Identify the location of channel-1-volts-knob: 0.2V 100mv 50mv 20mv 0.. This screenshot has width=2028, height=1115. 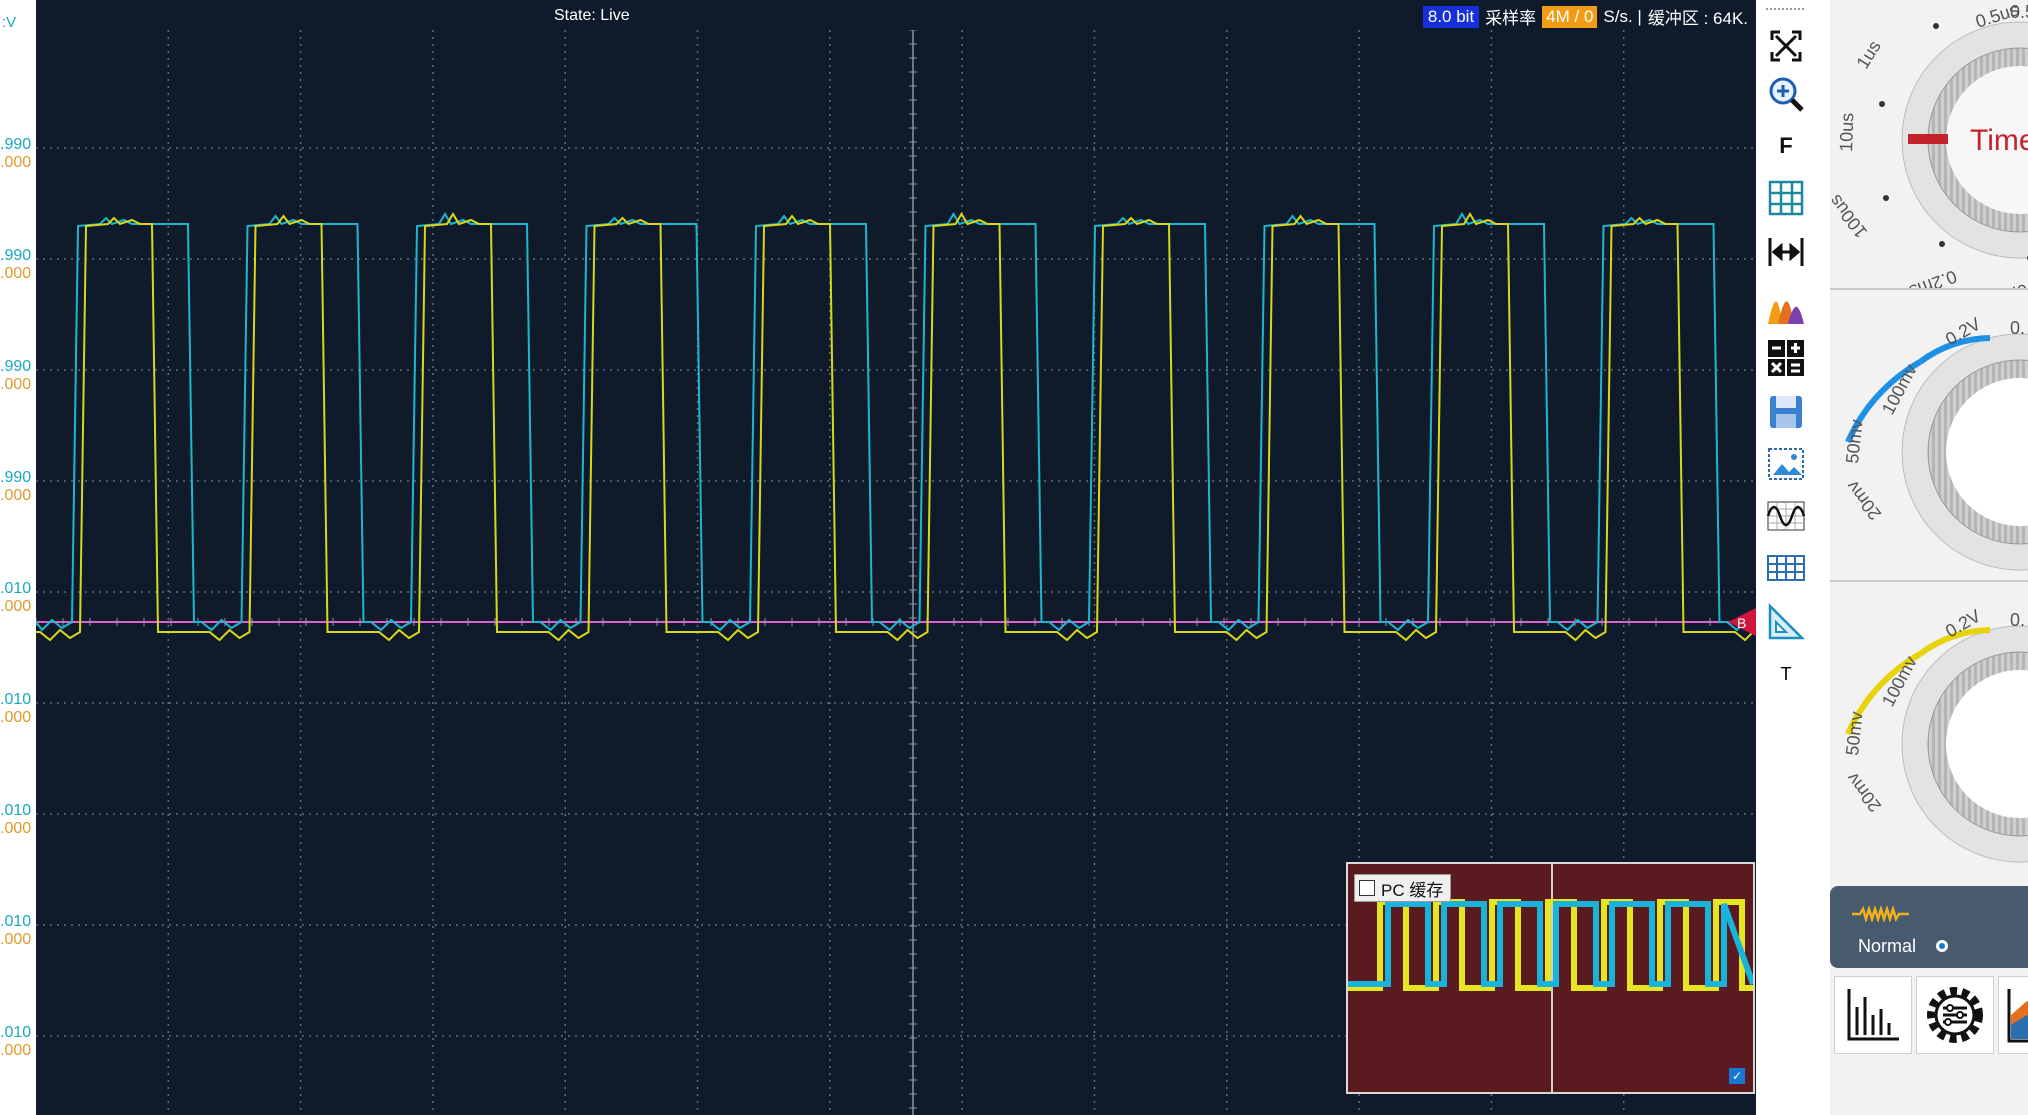
(1929, 437).